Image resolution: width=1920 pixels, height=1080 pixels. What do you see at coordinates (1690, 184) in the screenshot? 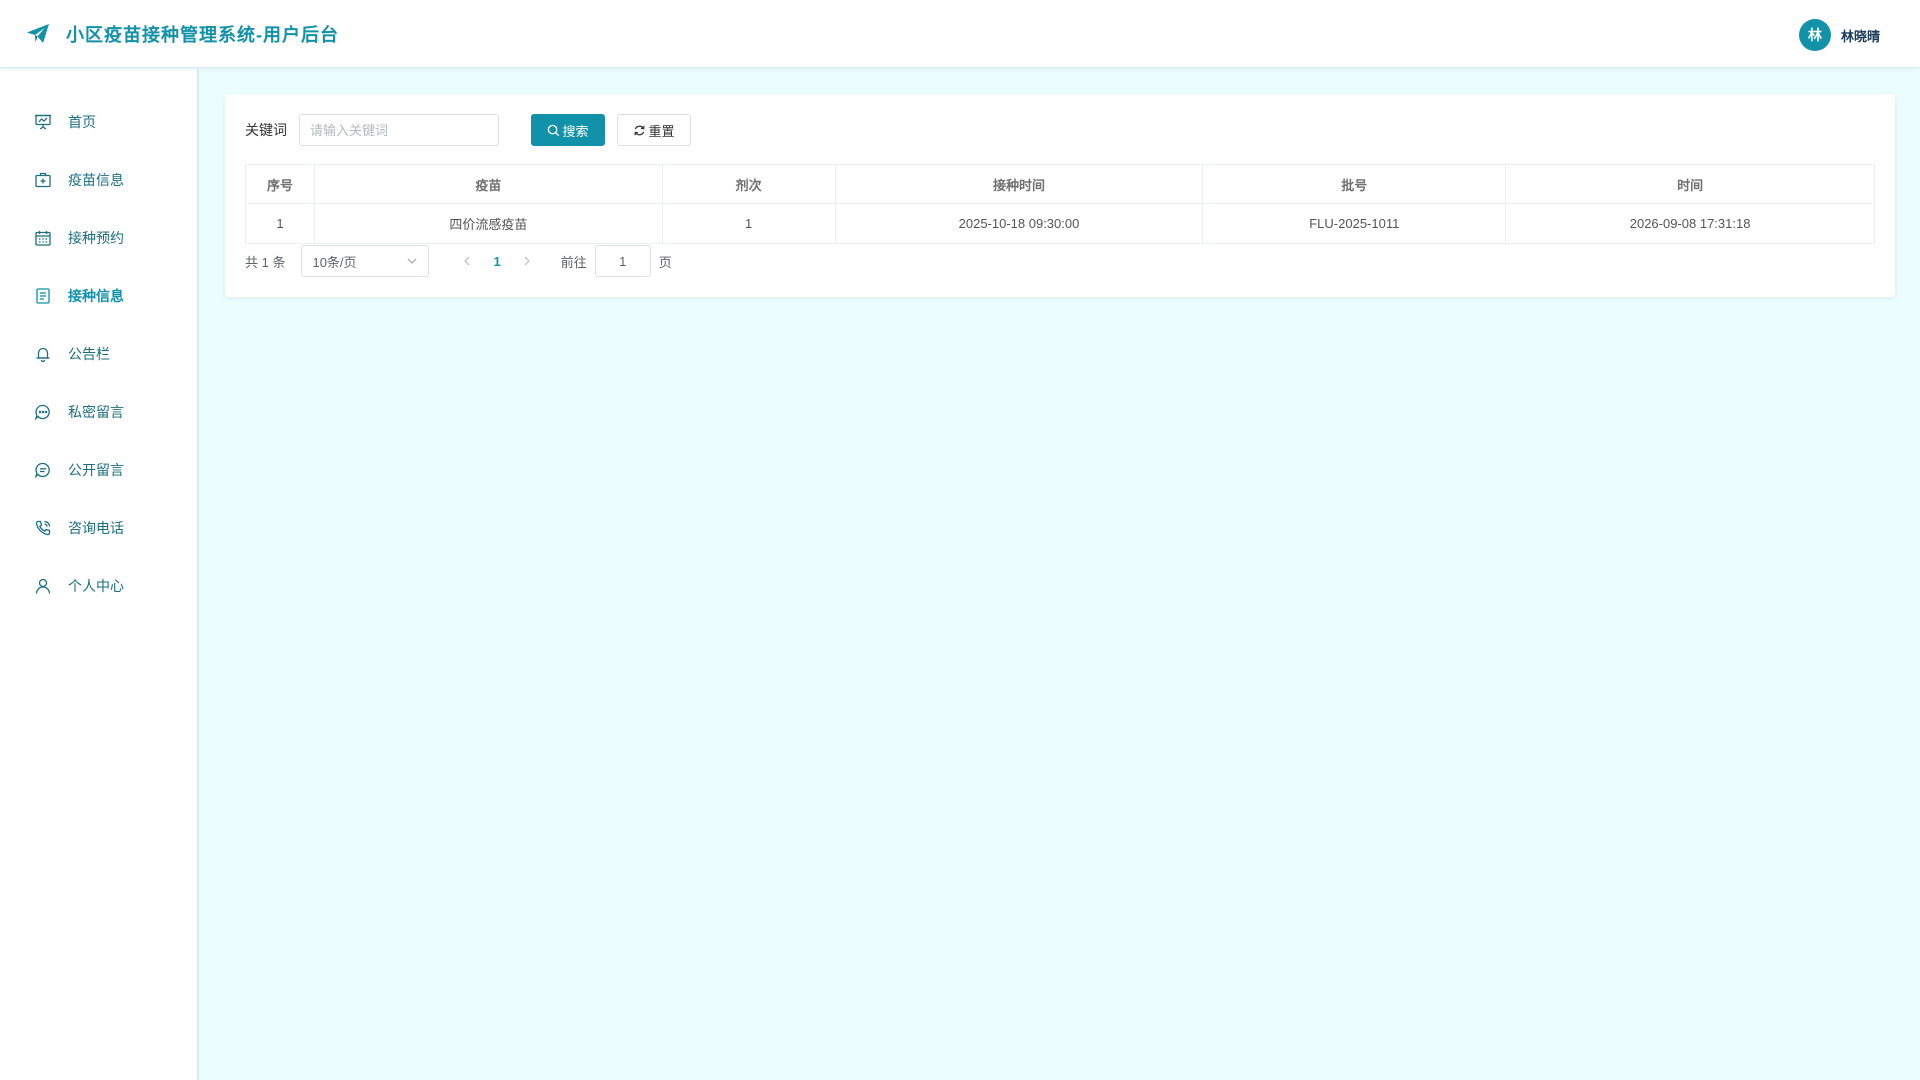
I see `column-header-time: 时间` at bounding box center [1690, 184].